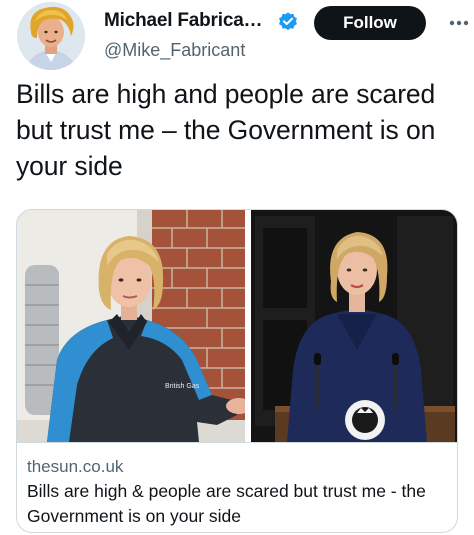  I want to click on card-divider, so click(237, 442).